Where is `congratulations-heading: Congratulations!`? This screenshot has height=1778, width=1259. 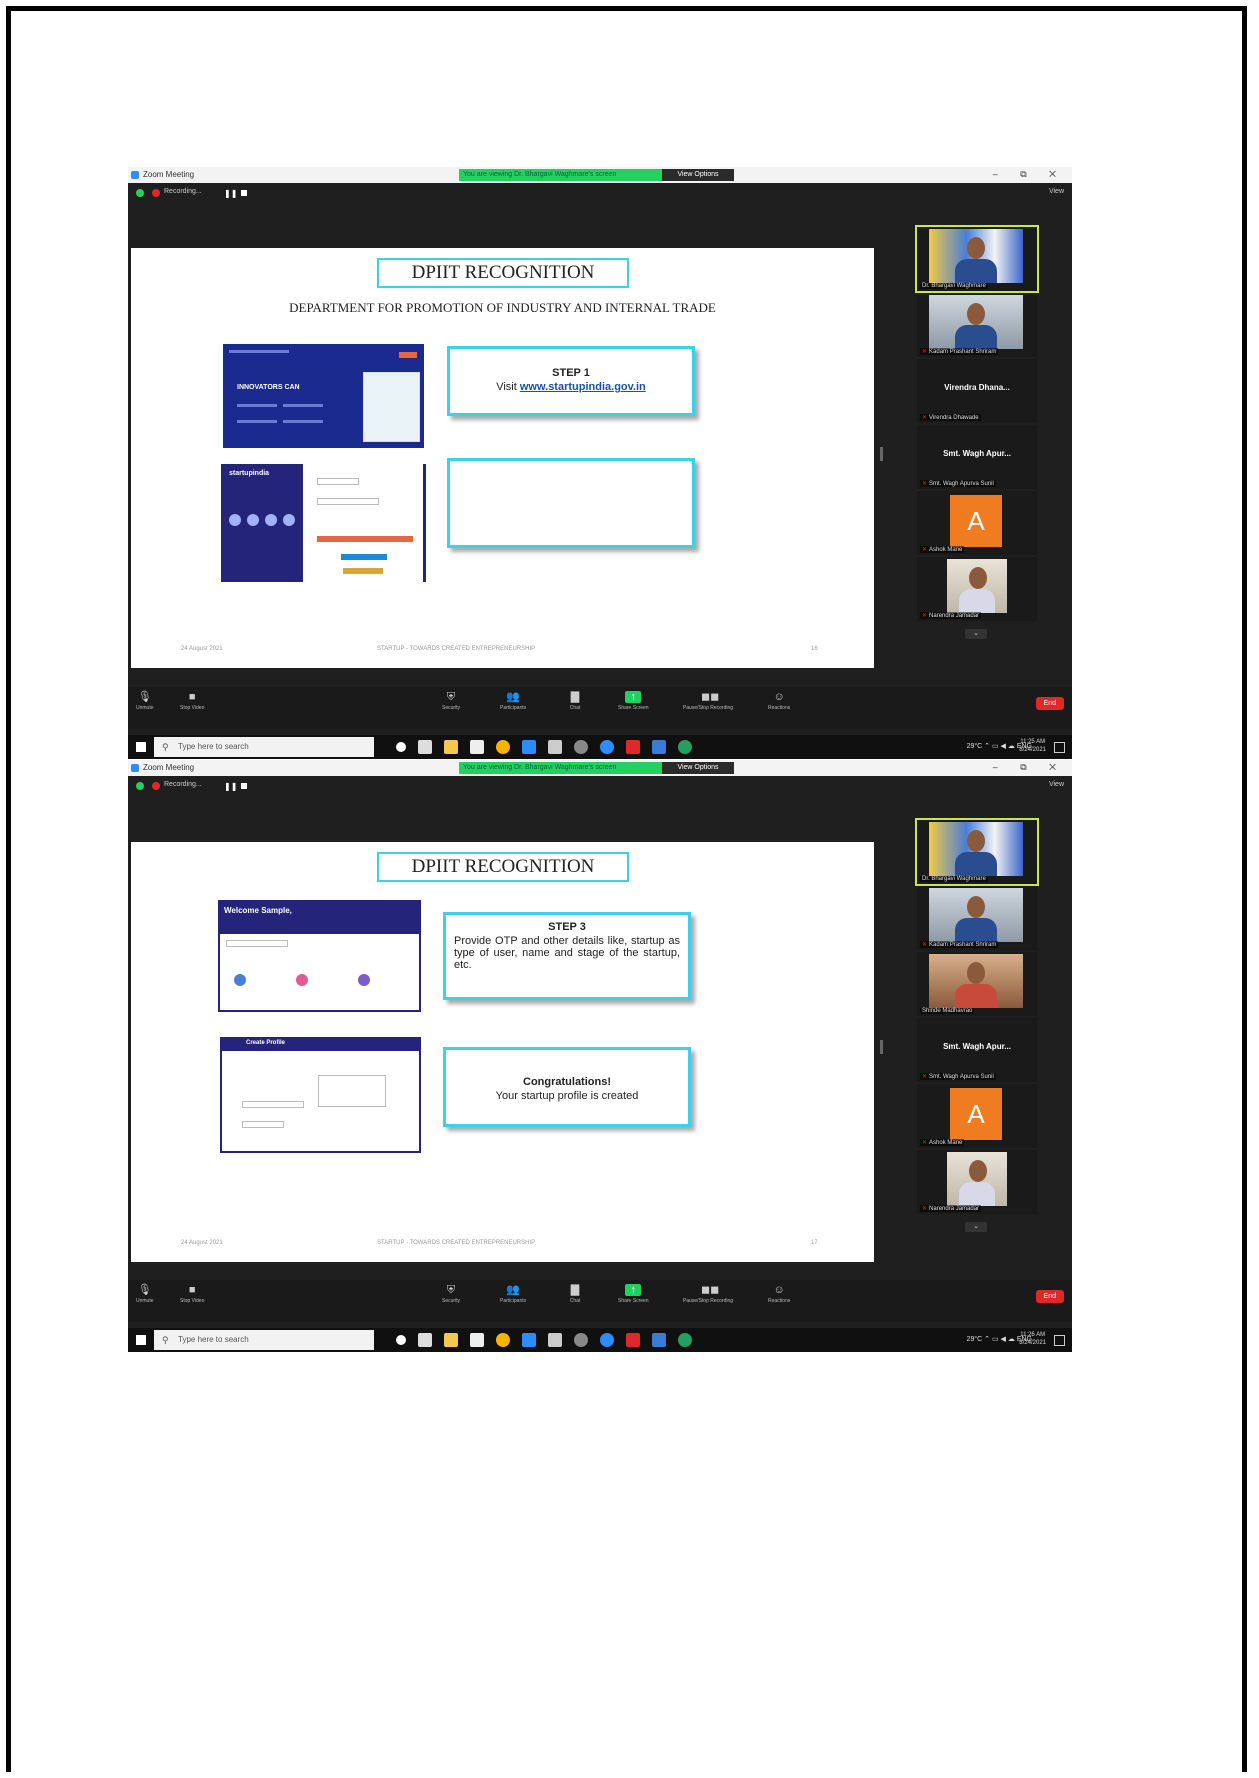 congratulations-heading: Congratulations! is located at coordinates (567, 1082).